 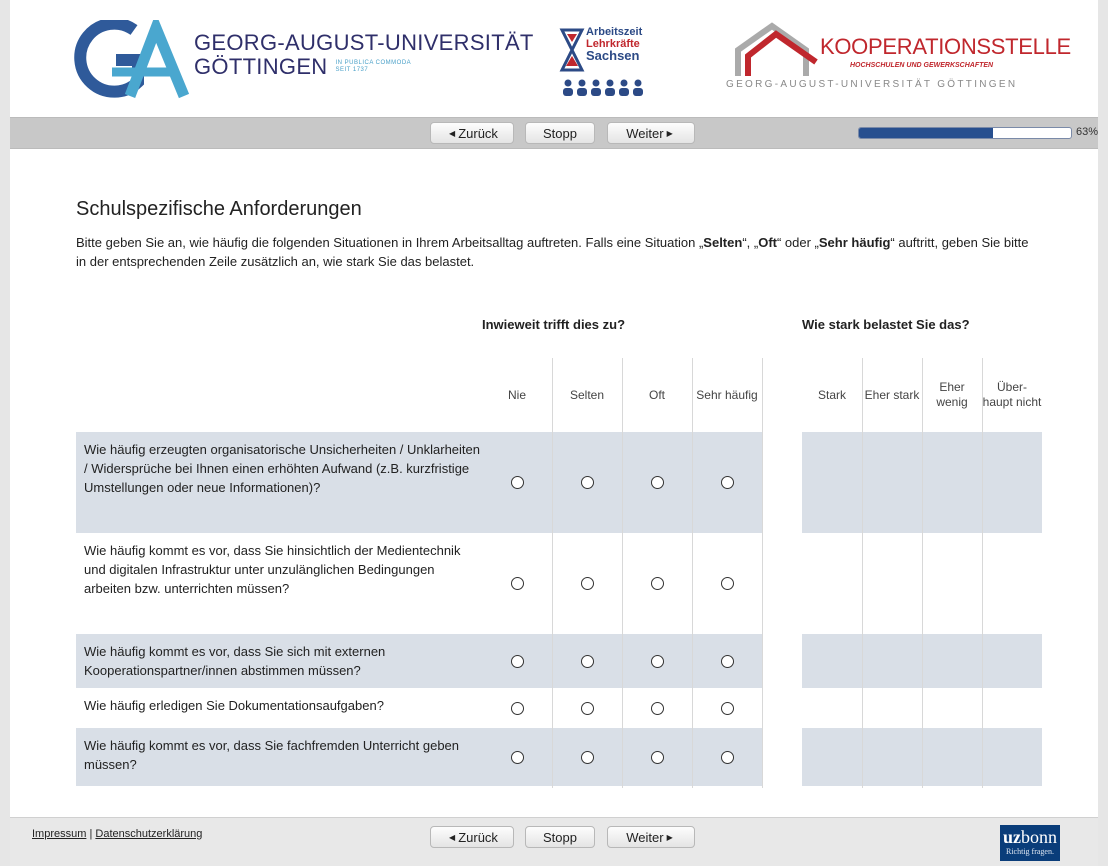 I want to click on progress-label: 63%, so click(x=1087, y=132).